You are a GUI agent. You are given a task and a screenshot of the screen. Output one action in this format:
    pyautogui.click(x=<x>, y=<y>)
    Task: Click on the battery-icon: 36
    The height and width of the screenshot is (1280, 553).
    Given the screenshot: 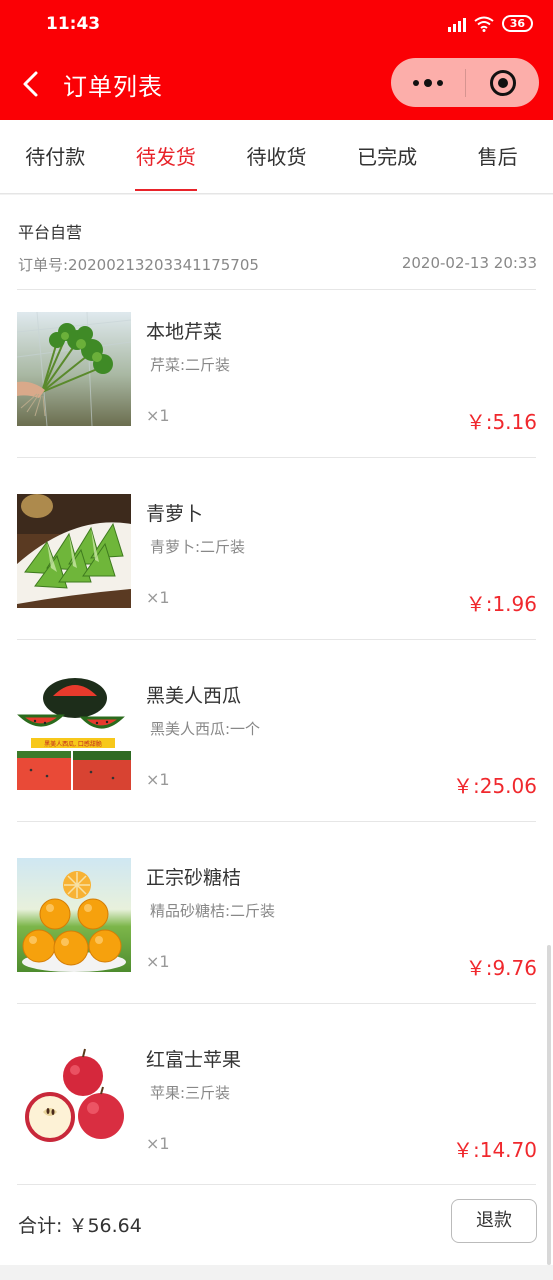 What is the action you would take?
    pyautogui.click(x=517, y=23)
    